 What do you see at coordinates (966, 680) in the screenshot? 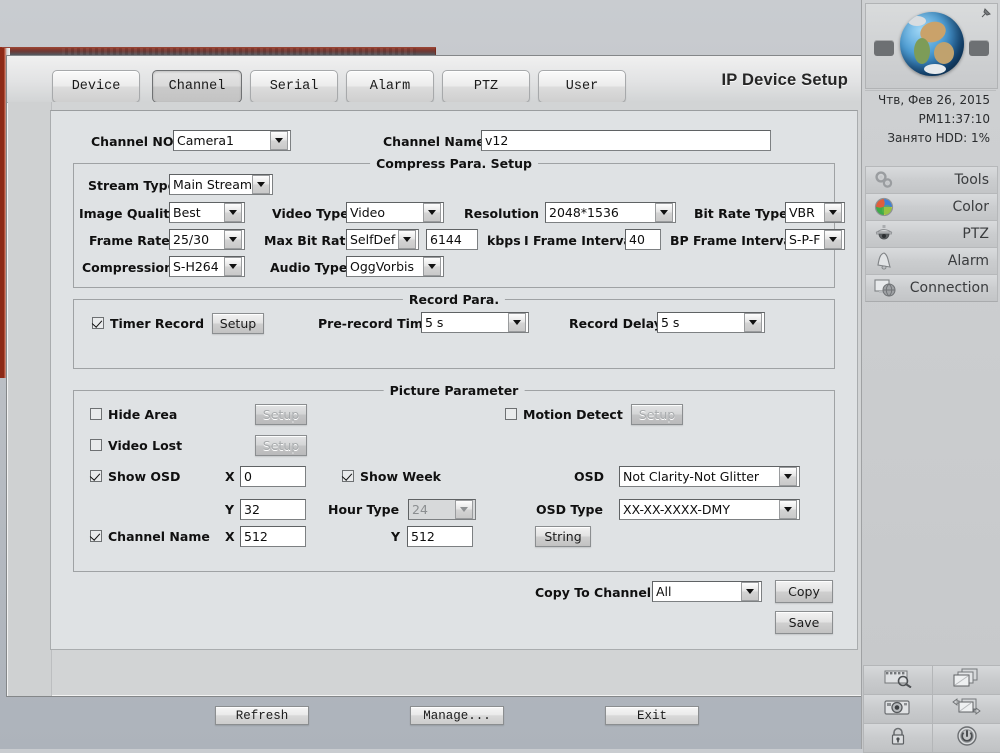
I see `multi-window-button` at bounding box center [966, 680].